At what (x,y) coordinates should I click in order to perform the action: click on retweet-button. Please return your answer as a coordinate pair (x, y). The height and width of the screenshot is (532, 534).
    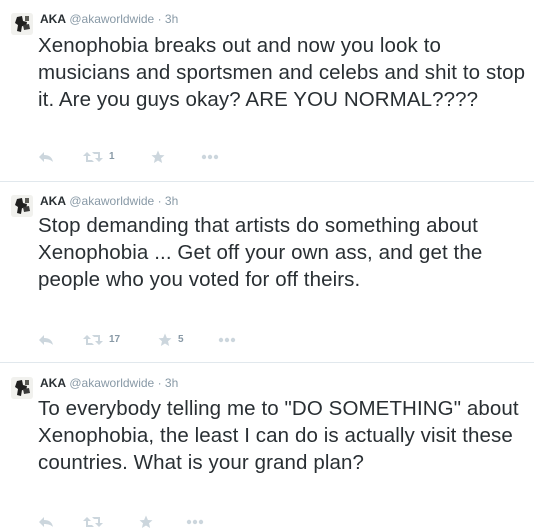
    Looking at the image, I should click on (96, 522).